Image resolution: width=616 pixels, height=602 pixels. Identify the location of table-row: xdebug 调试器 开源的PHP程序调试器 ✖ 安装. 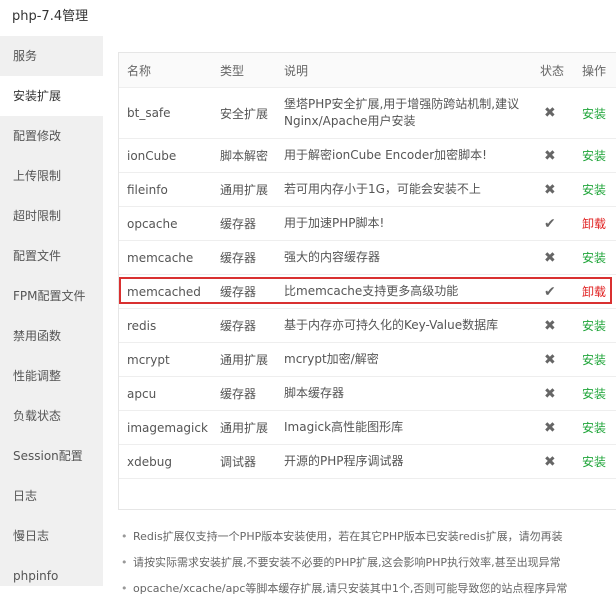
(367, 461).